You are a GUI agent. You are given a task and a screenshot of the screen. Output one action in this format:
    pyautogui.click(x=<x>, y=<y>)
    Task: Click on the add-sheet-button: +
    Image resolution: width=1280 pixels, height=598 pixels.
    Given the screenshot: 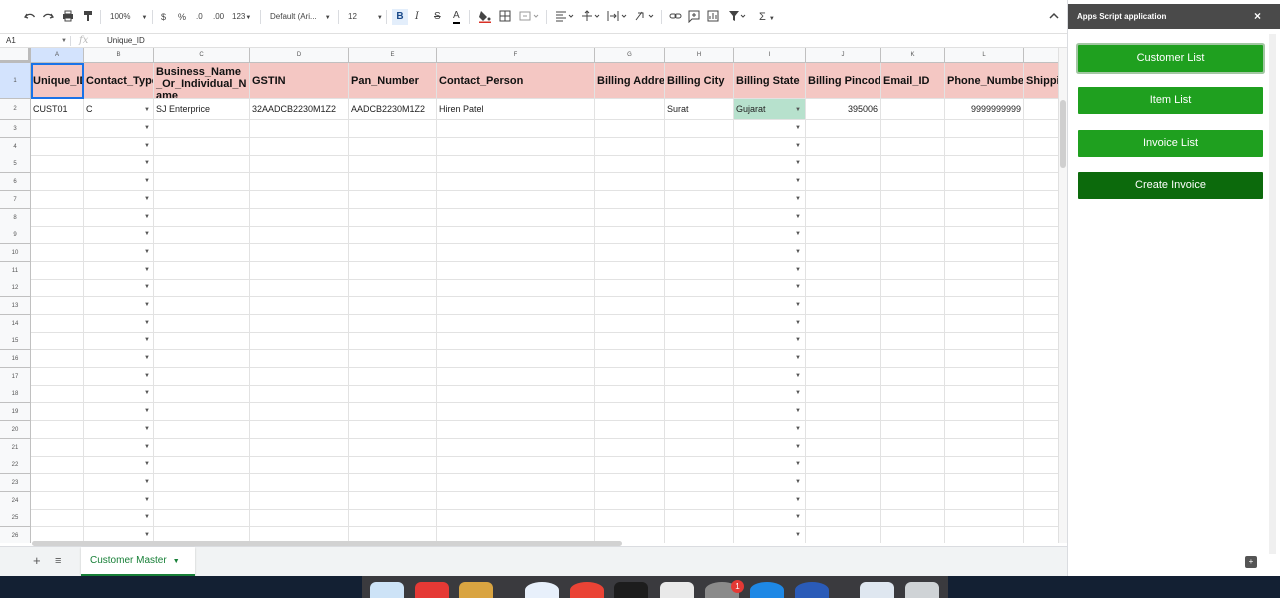 What is the action you would take?
    pyautogui.click(x=37, y=560)
    